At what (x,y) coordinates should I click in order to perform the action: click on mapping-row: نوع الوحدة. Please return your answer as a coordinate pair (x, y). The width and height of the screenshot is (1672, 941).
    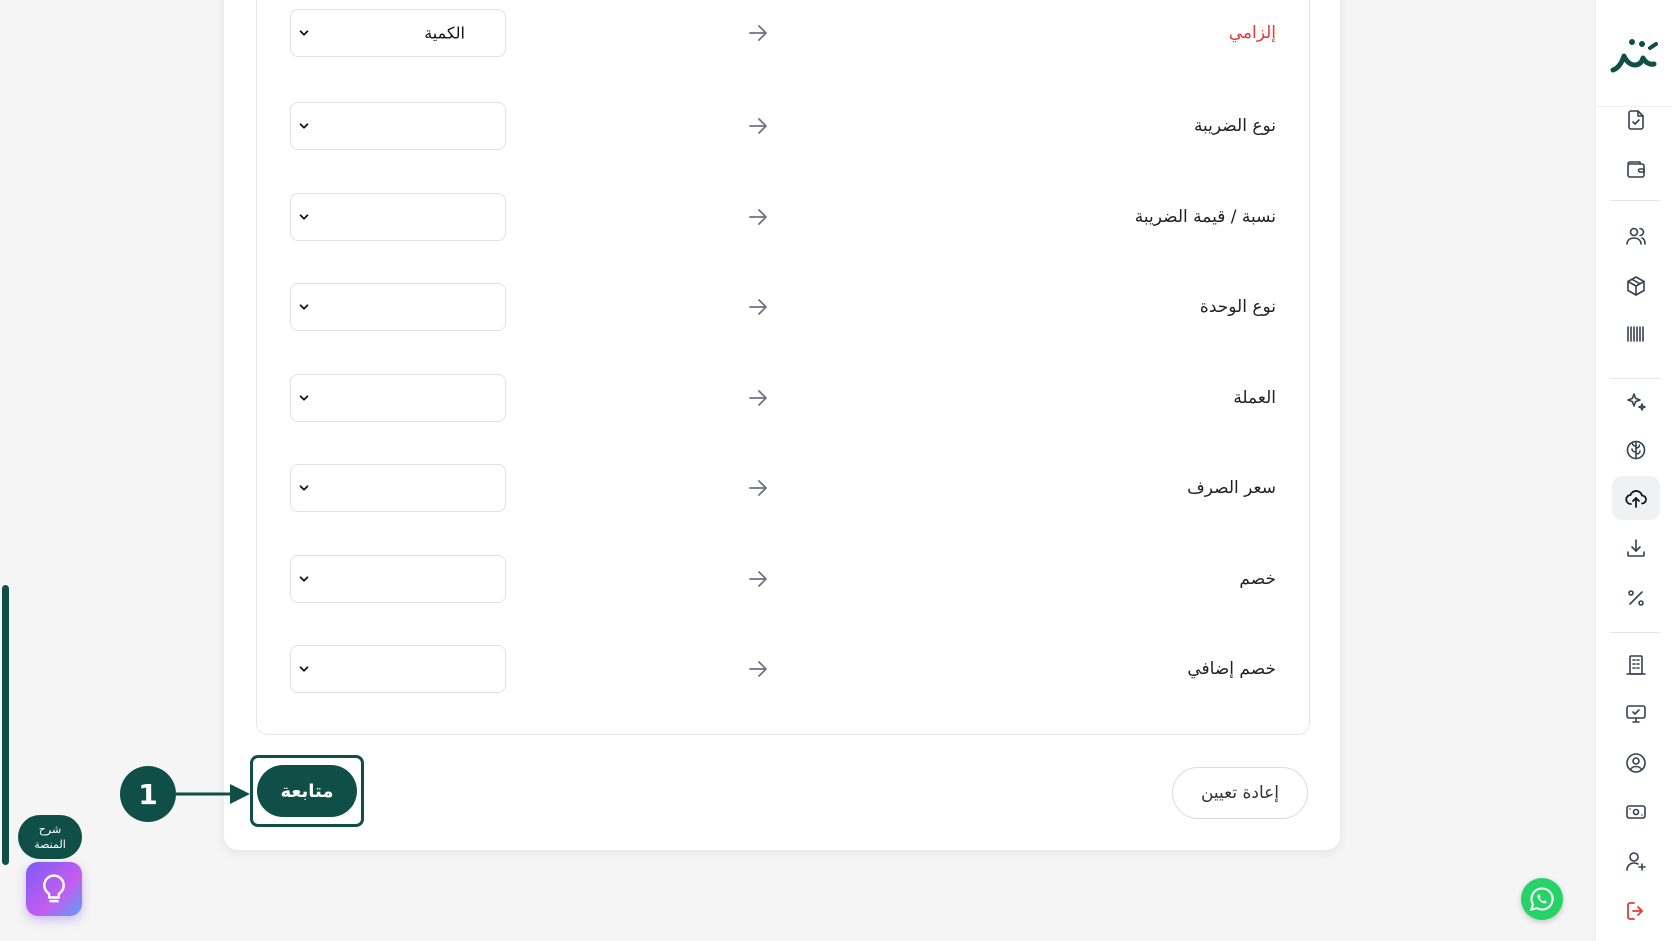
    Looking at the image, I should click on (782, 307).